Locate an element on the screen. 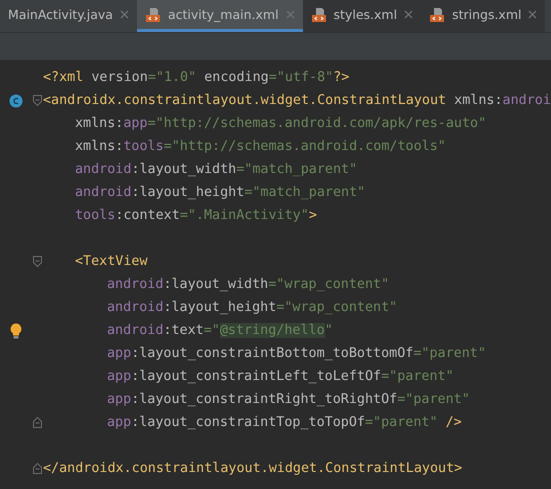 The width and height of the screenshot is (551, 489). editor-tab: activity_main.xml is located at coordinates (219, 16).